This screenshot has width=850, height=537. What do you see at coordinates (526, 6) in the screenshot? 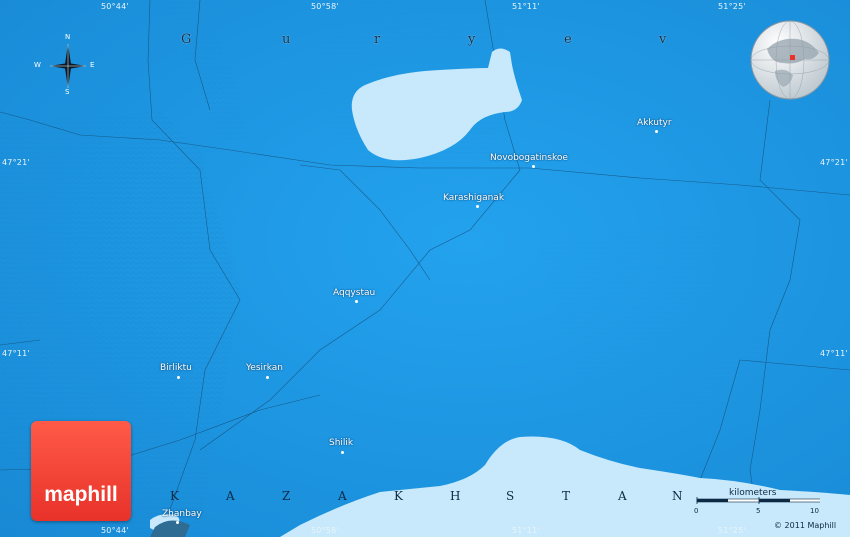
I see `longitude-tick-top: 51°11'` at bounding box center [526, 6].